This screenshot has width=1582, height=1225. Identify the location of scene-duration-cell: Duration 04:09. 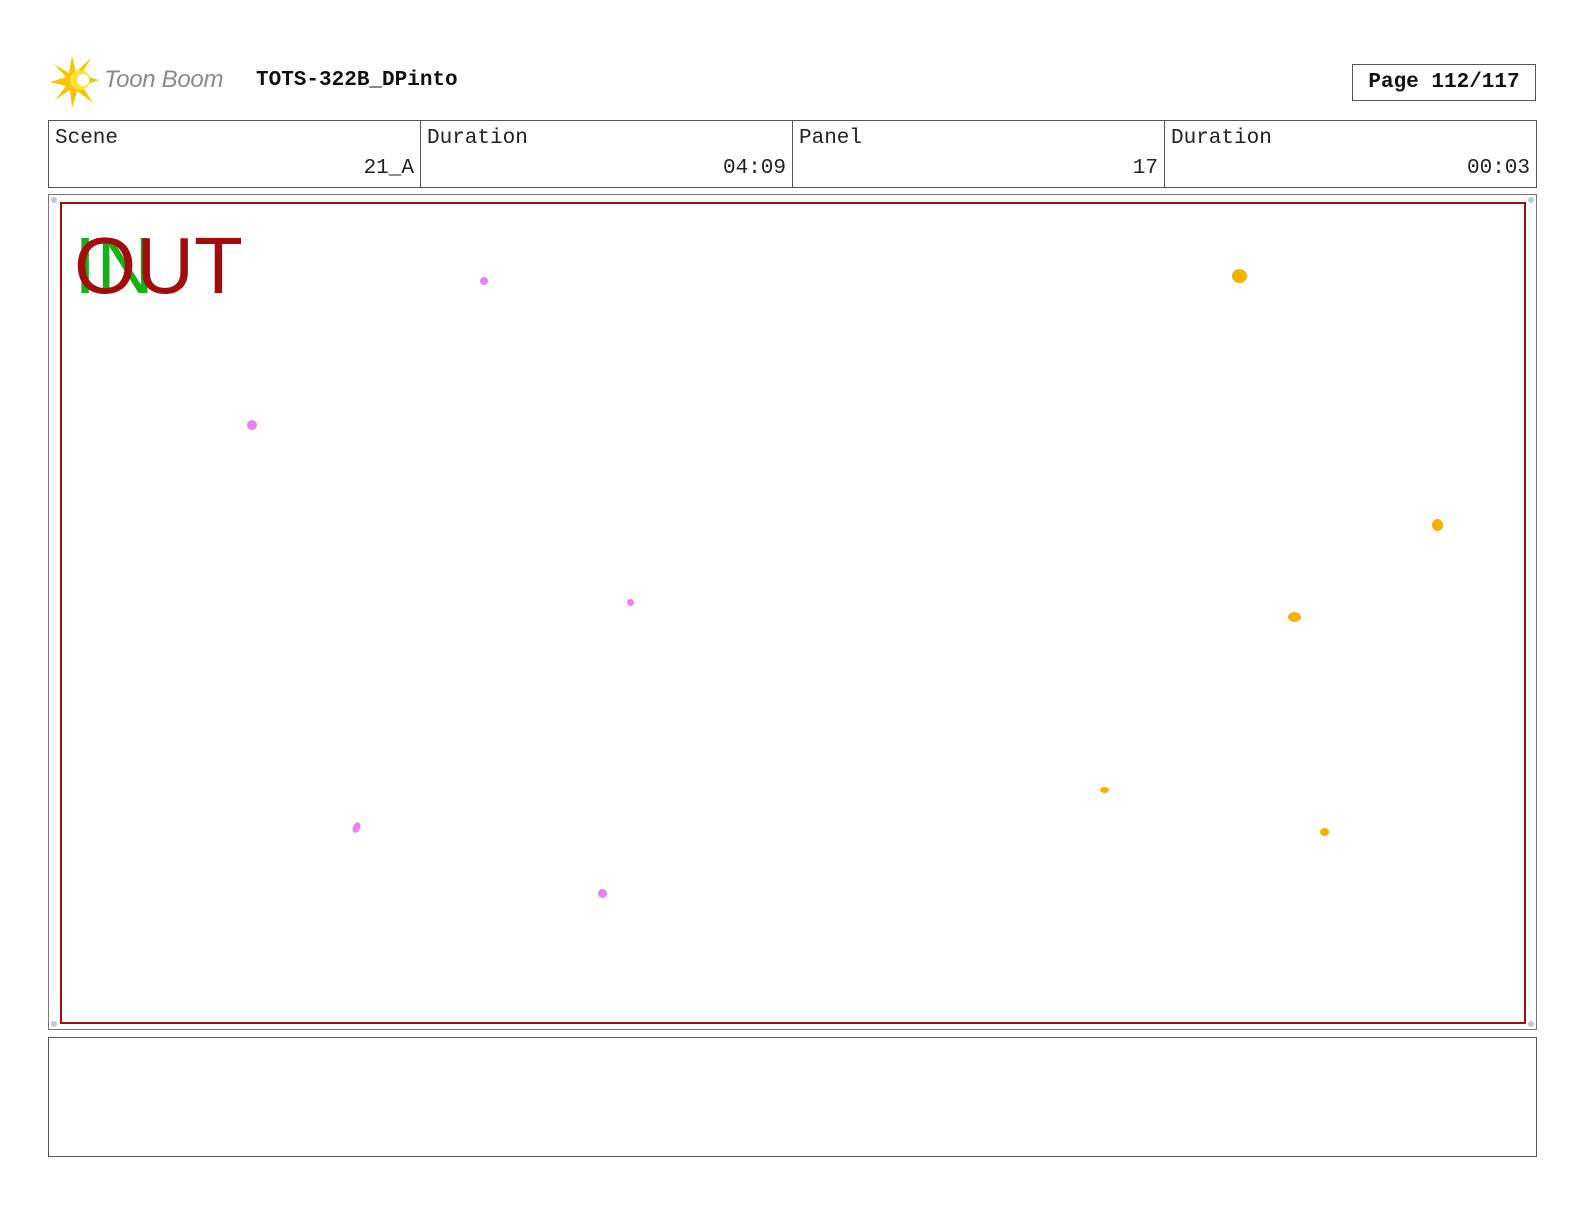
(607, 154).